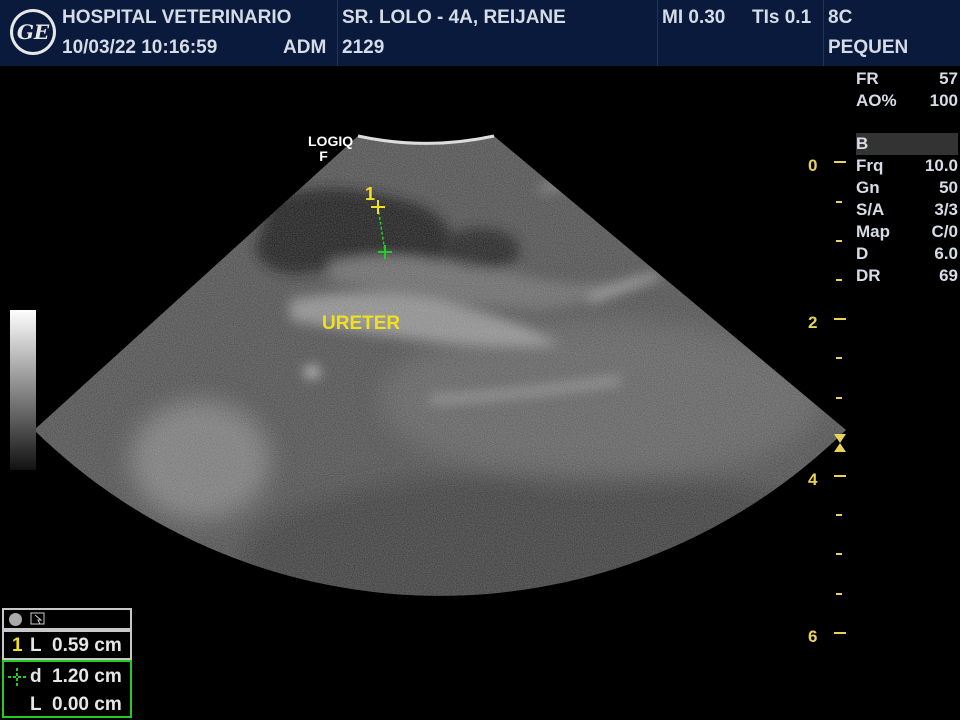  Describe the element at coordinates (67, 689) in the screenshot. I see `measurement-result-2: d 1.20 cm L 0.00 cm` at that location.